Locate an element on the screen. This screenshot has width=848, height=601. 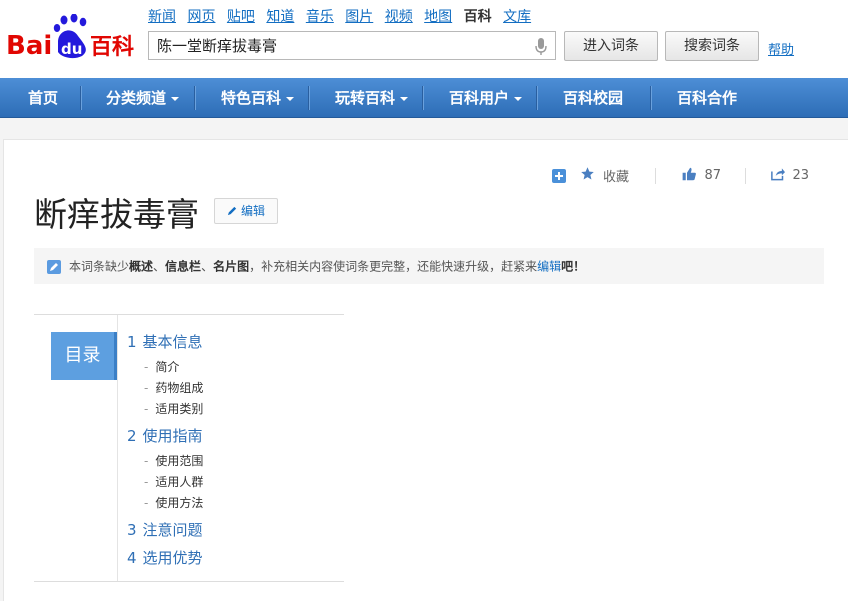
toc-section-4: 4 选用优势 is located at coordinates (165, 557).